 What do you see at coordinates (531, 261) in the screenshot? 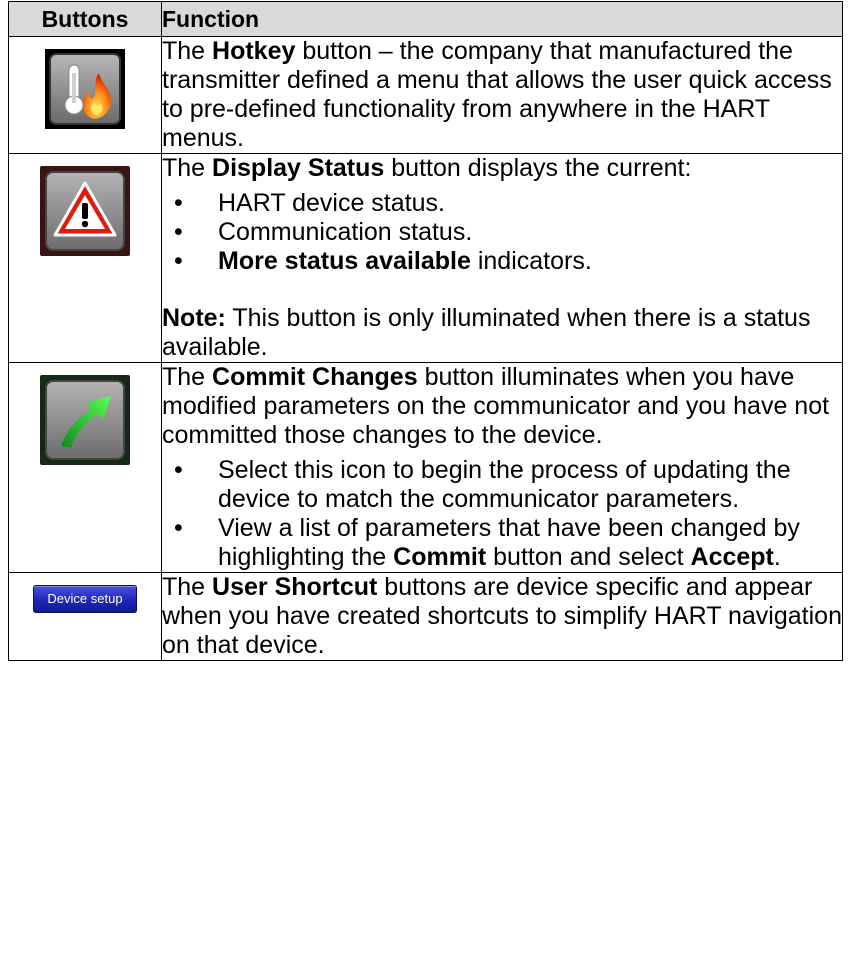
I see `text: indicators.` at bounding box center [531, 261].